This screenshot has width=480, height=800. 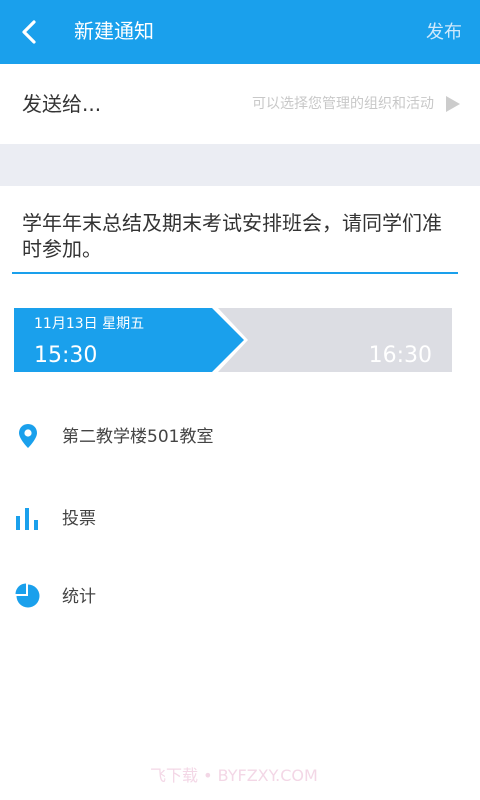 I want to click on location-row: 第二教学楼501教室, so click(x=240, y=438).